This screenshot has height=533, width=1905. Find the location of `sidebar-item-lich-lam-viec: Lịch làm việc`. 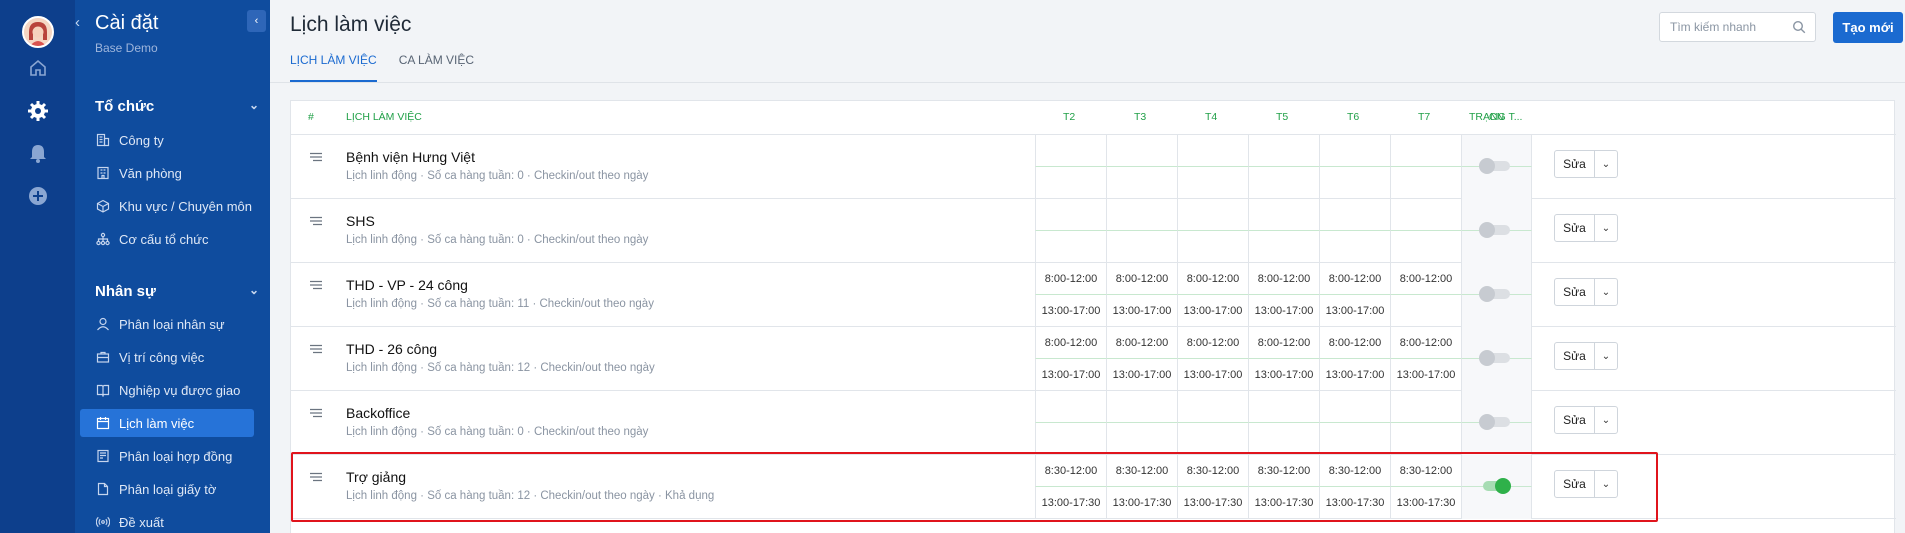

sidebar-item-lich-lam-viec: Lịch làm việc is located at coordinates (167, 423).